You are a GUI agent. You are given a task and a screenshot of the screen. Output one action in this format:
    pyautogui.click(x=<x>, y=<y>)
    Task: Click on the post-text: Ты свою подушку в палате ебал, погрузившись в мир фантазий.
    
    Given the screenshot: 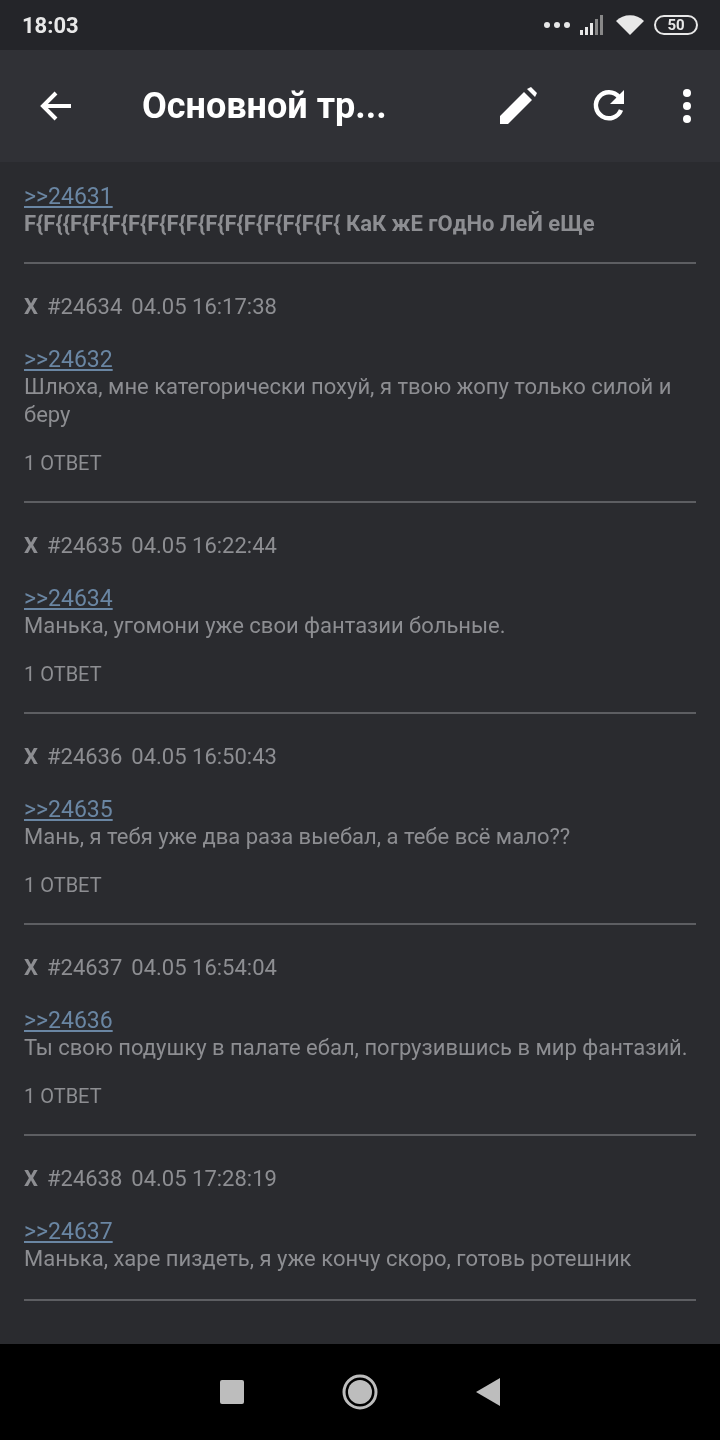 What is the action you would take?
    pyautogui.click(x=356, y=1048)
    